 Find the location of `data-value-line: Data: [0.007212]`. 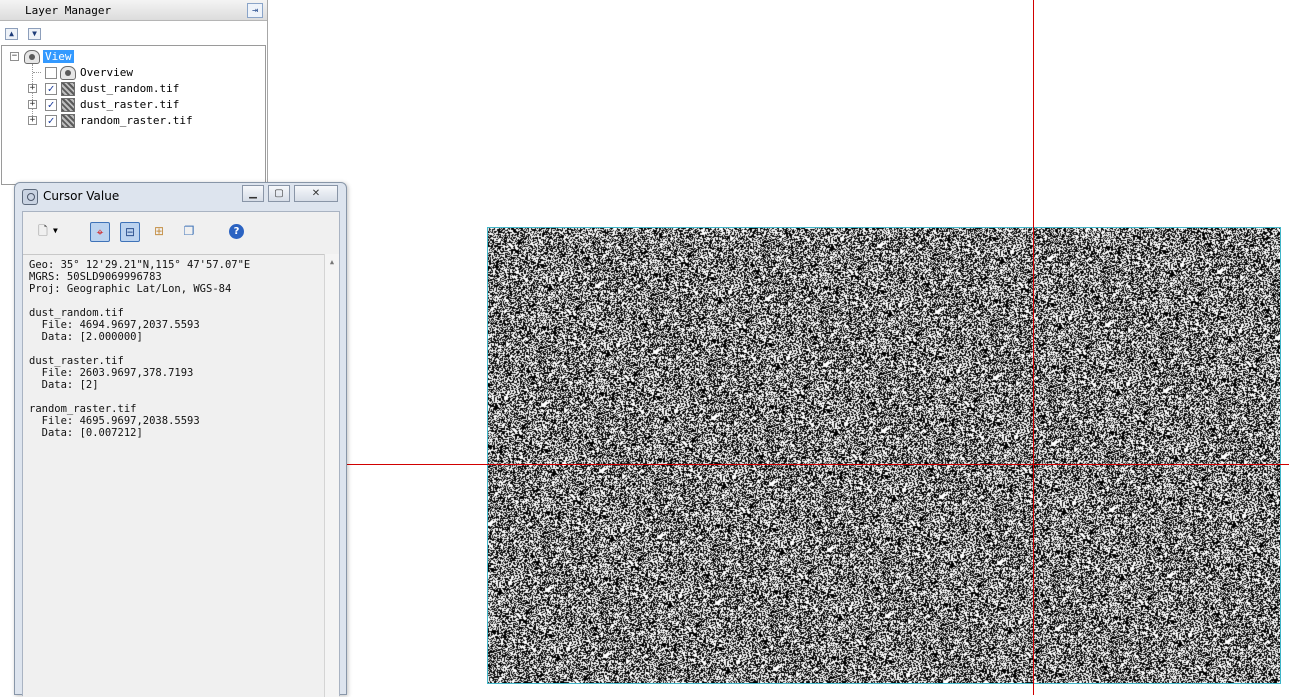

data-value-line: Data: [0.007212] is located at coordinates (86, 433).